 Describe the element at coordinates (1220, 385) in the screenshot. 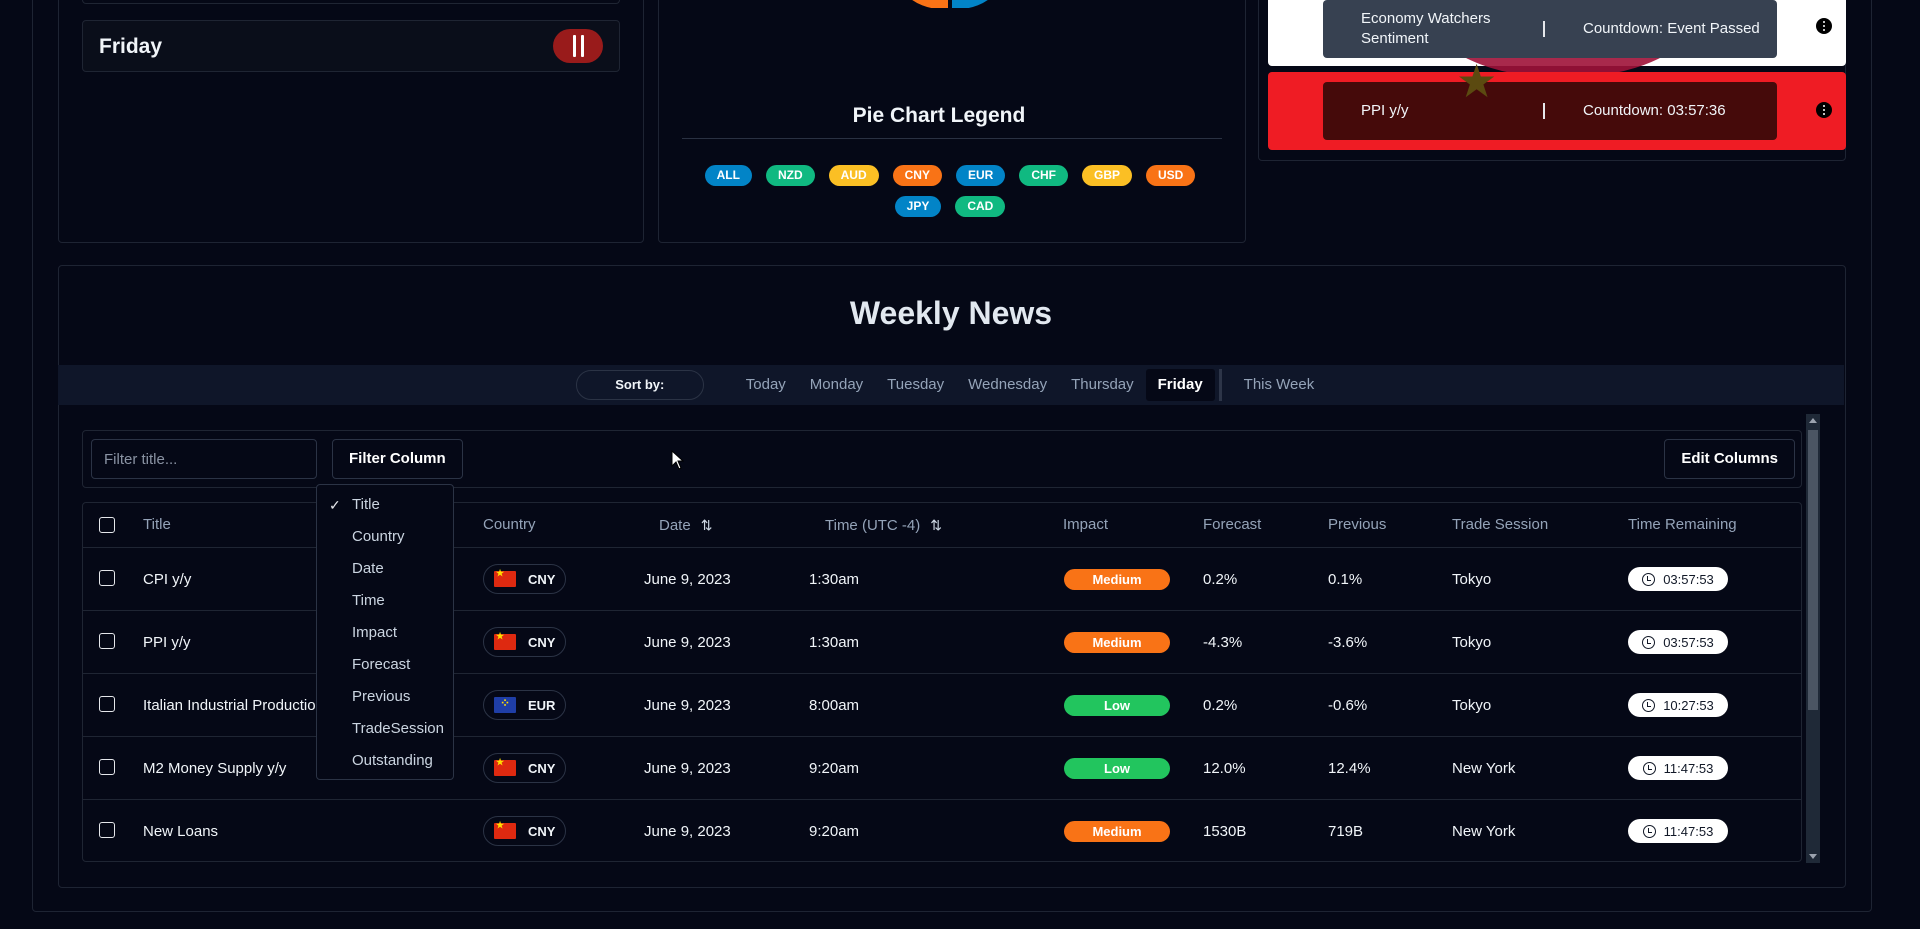

I see `tab-separator` at that location.